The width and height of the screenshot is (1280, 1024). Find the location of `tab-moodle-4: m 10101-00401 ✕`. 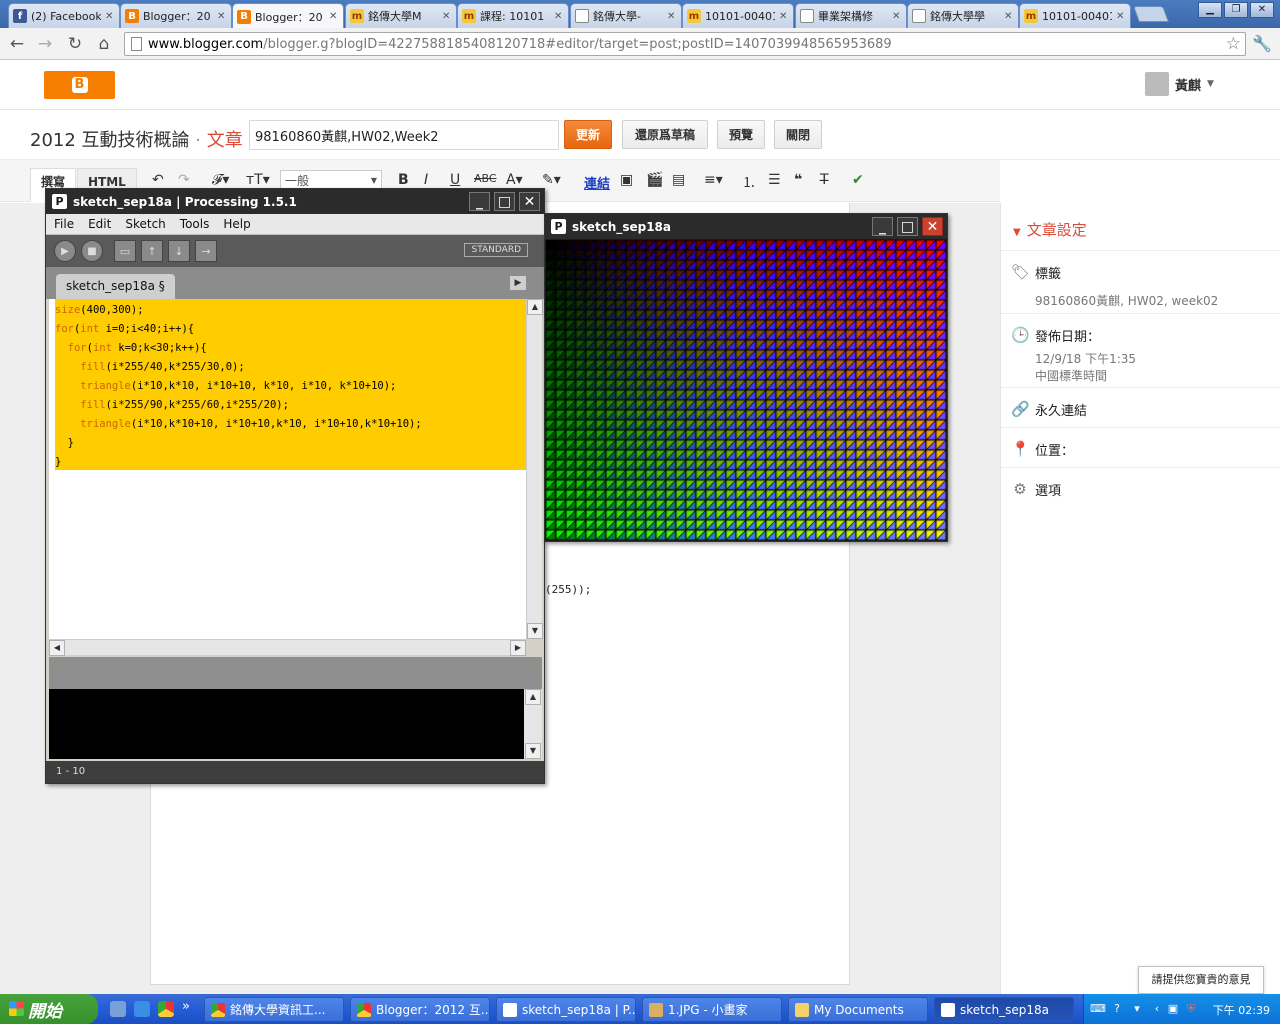

tab-moodle-4: m 10101-00401 ✕ is located at coordinates (1075, 15).